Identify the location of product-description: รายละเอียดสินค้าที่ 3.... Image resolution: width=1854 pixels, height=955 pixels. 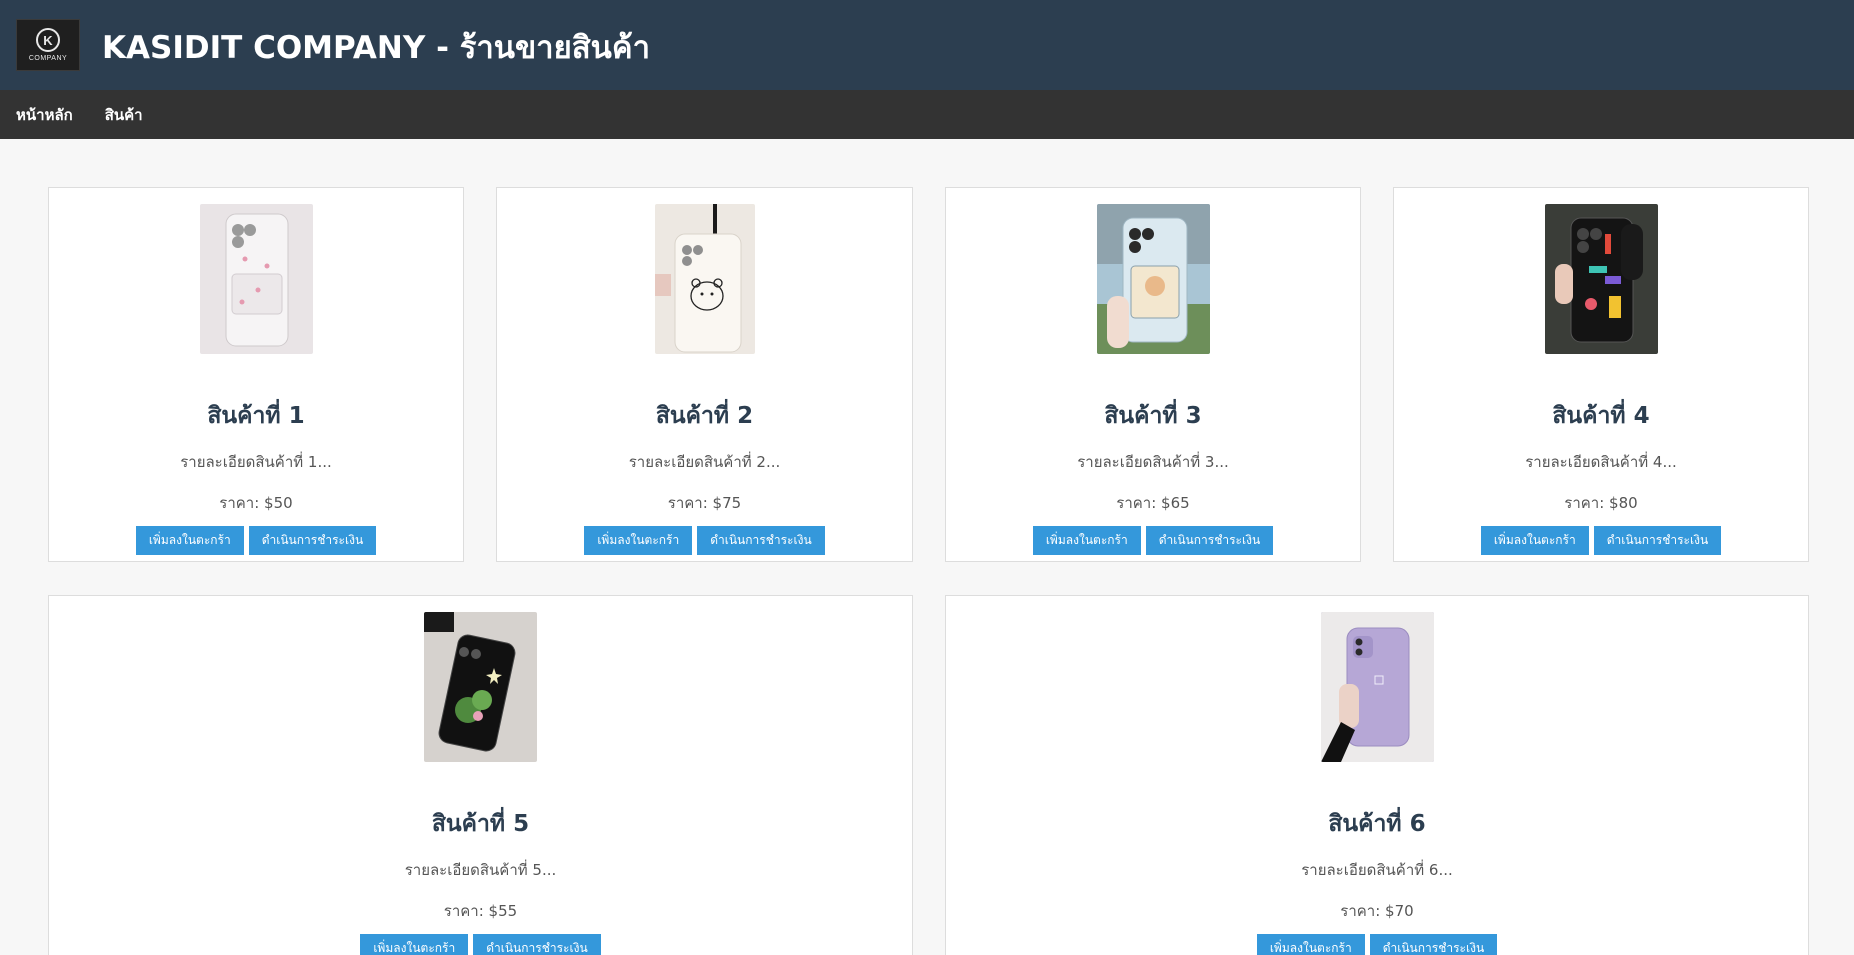
(1153, 462).